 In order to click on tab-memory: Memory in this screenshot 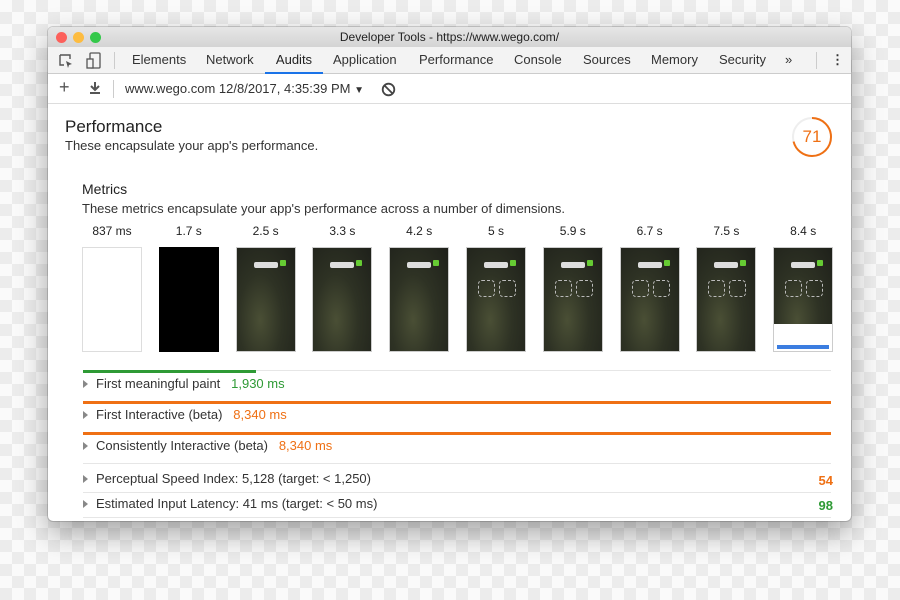, I will do `click(674, 60)`.